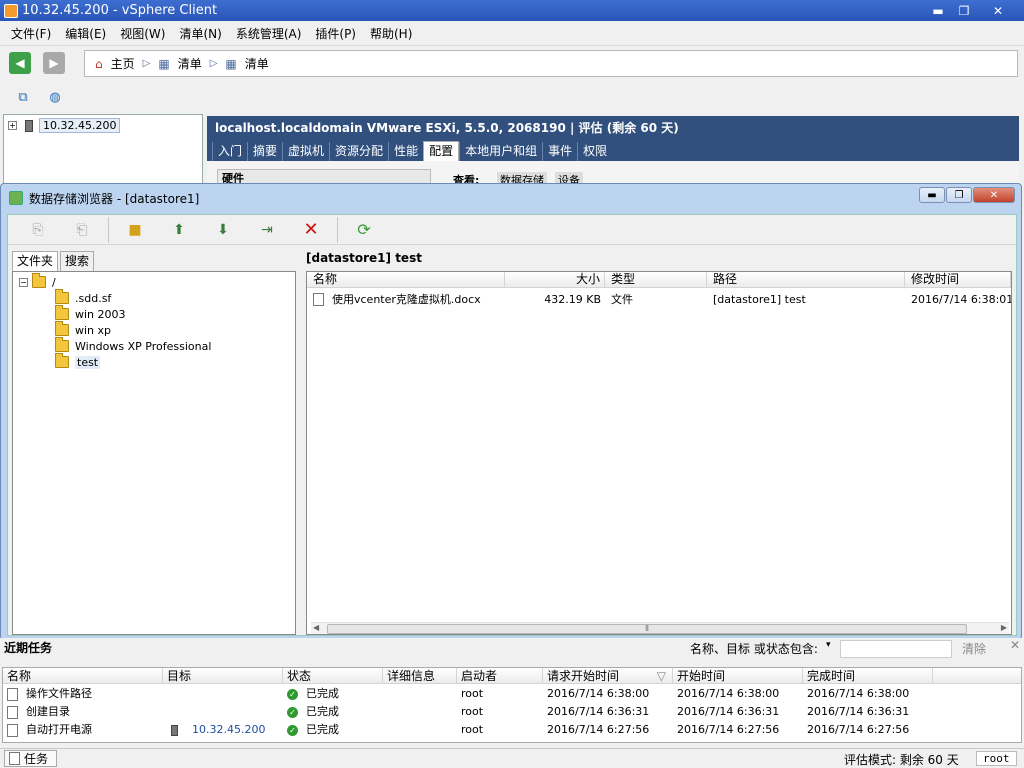 The width and height of the screenshot is (1024, 768). I want to click on refresh-host-button: ◍, so click(55, 97).